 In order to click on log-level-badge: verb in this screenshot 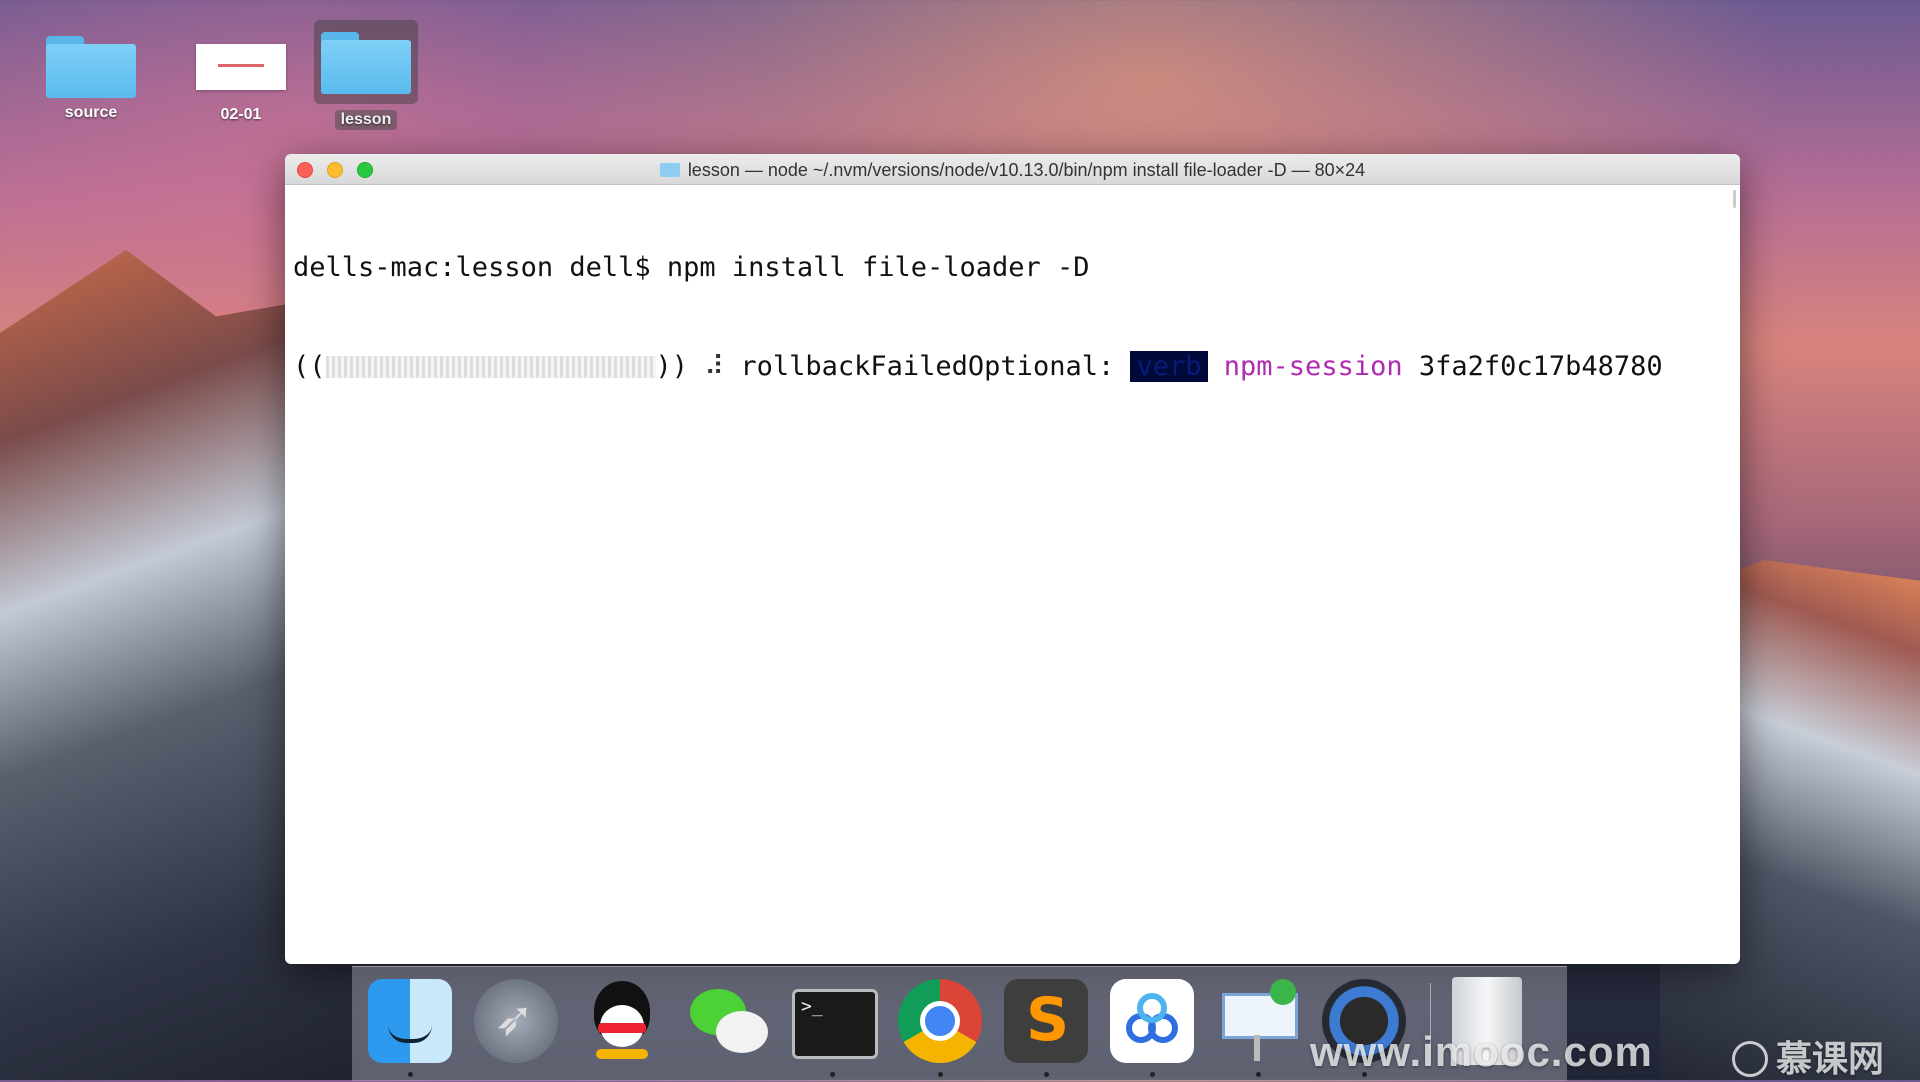, I will do `click(1169, 366)`.